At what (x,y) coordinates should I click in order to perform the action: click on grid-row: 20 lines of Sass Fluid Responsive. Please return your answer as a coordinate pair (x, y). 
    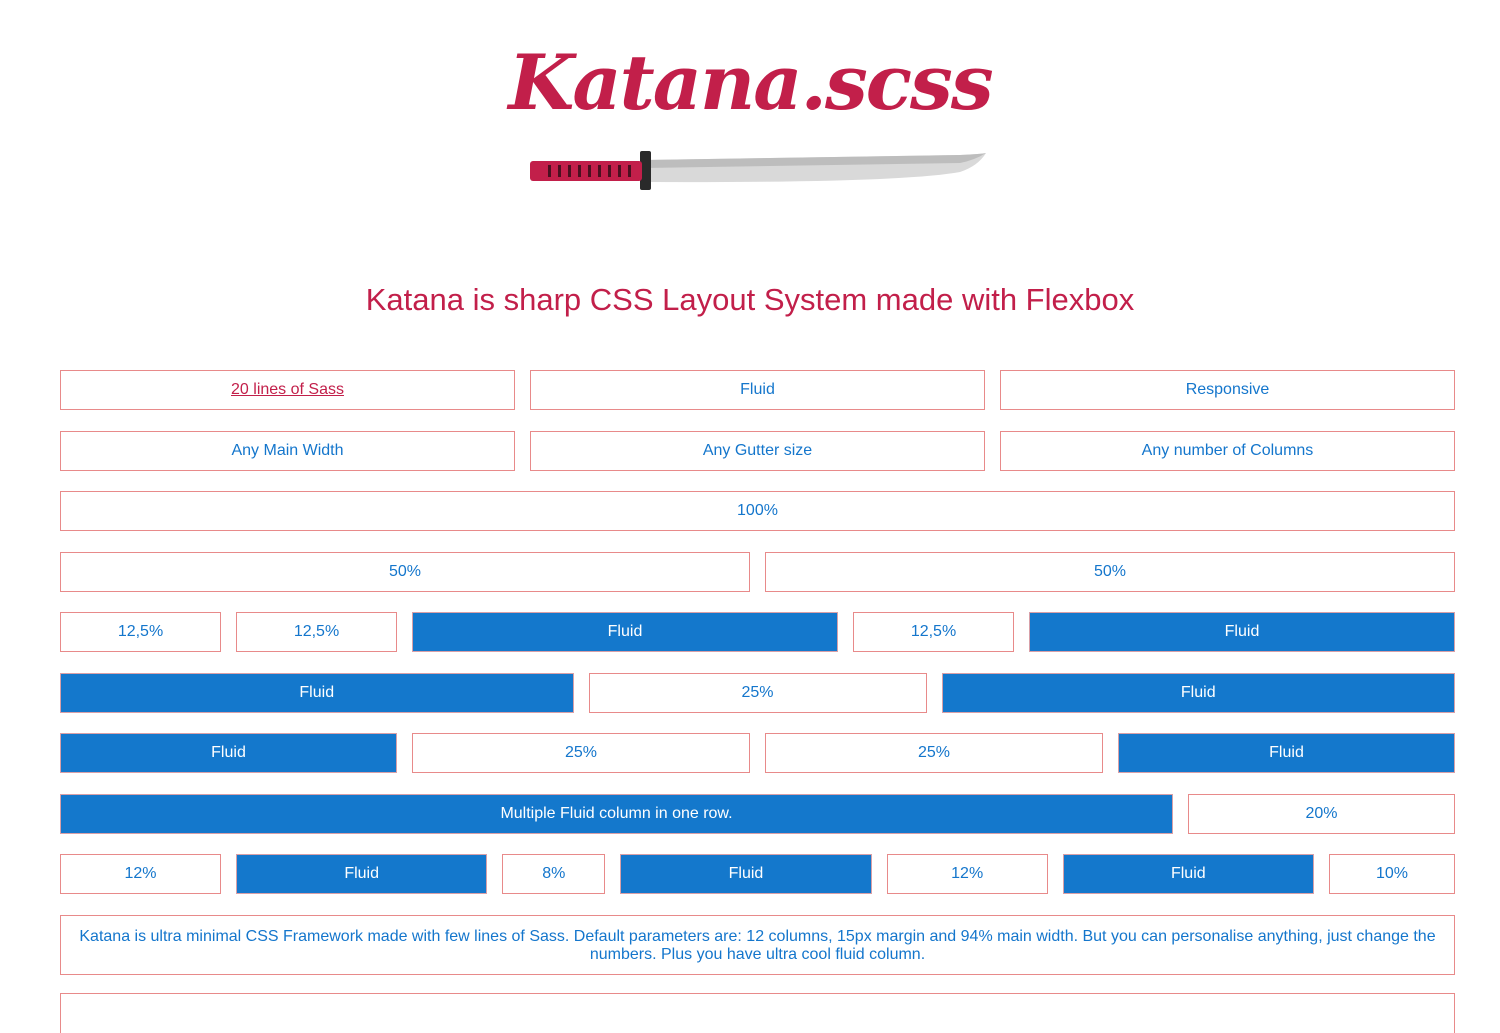
    Looking at the image, I should click on (757, 390).